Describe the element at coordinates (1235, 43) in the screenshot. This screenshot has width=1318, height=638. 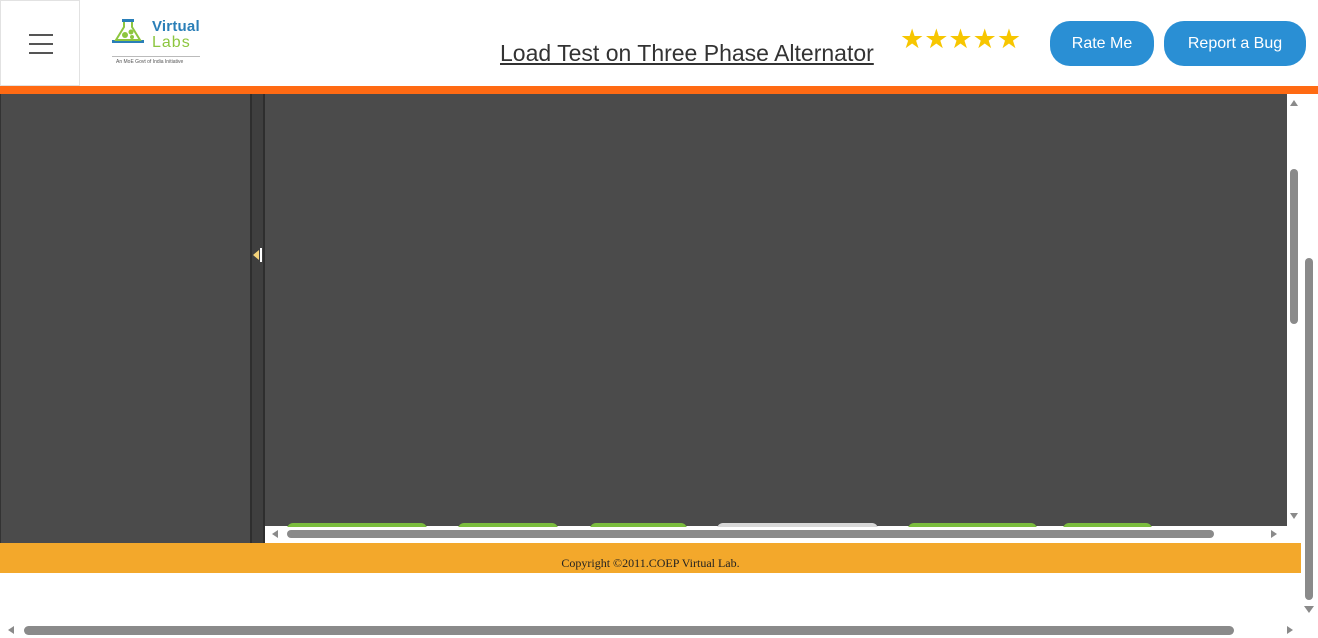
I see `report-bug-button: Report a Bug` at that location.